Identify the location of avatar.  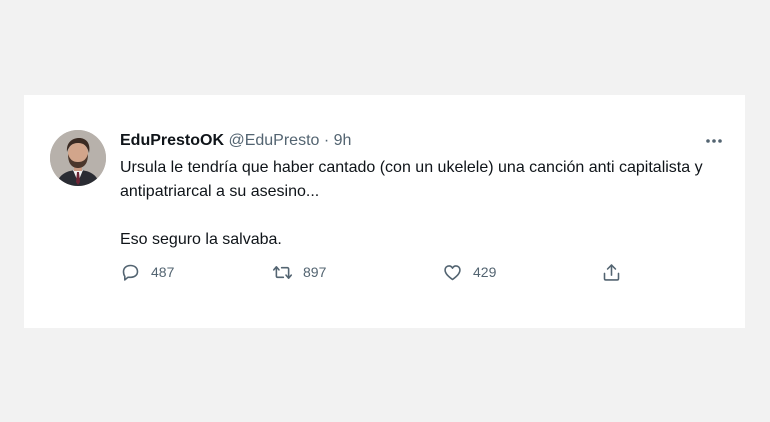
(78, 158).